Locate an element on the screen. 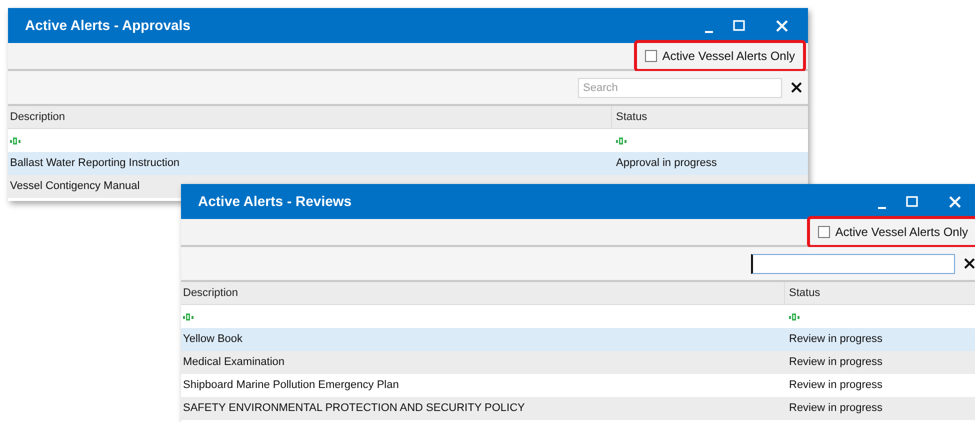 Image resolution: width=975 pixels, height=422 pixels. table-cell-text: Approval in progress is located at coordinates (666, 164).